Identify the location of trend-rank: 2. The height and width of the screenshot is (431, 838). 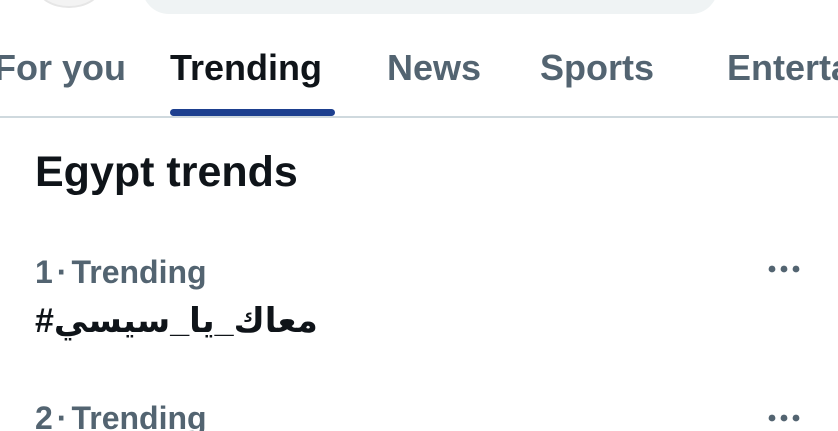
(44, 415).